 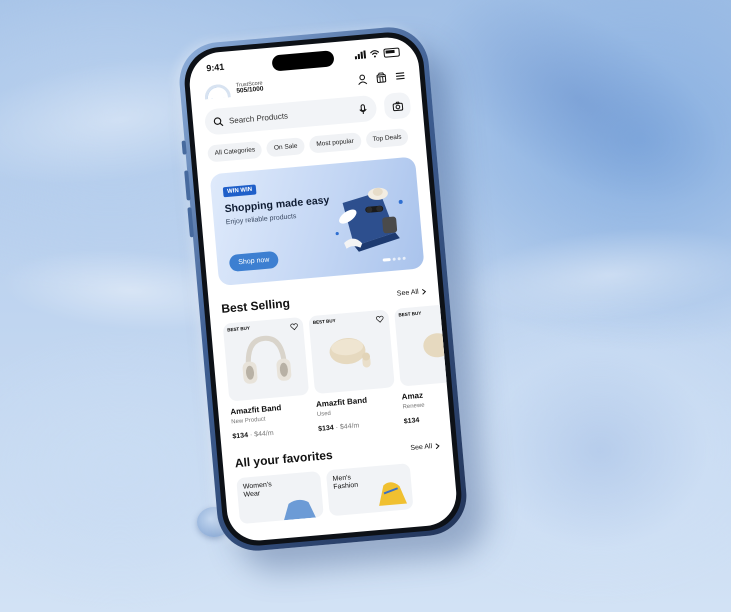 What do you see at coordinates (218, 121) in the screenshot?
I see `search-icon` at bounding box center [218, 121].